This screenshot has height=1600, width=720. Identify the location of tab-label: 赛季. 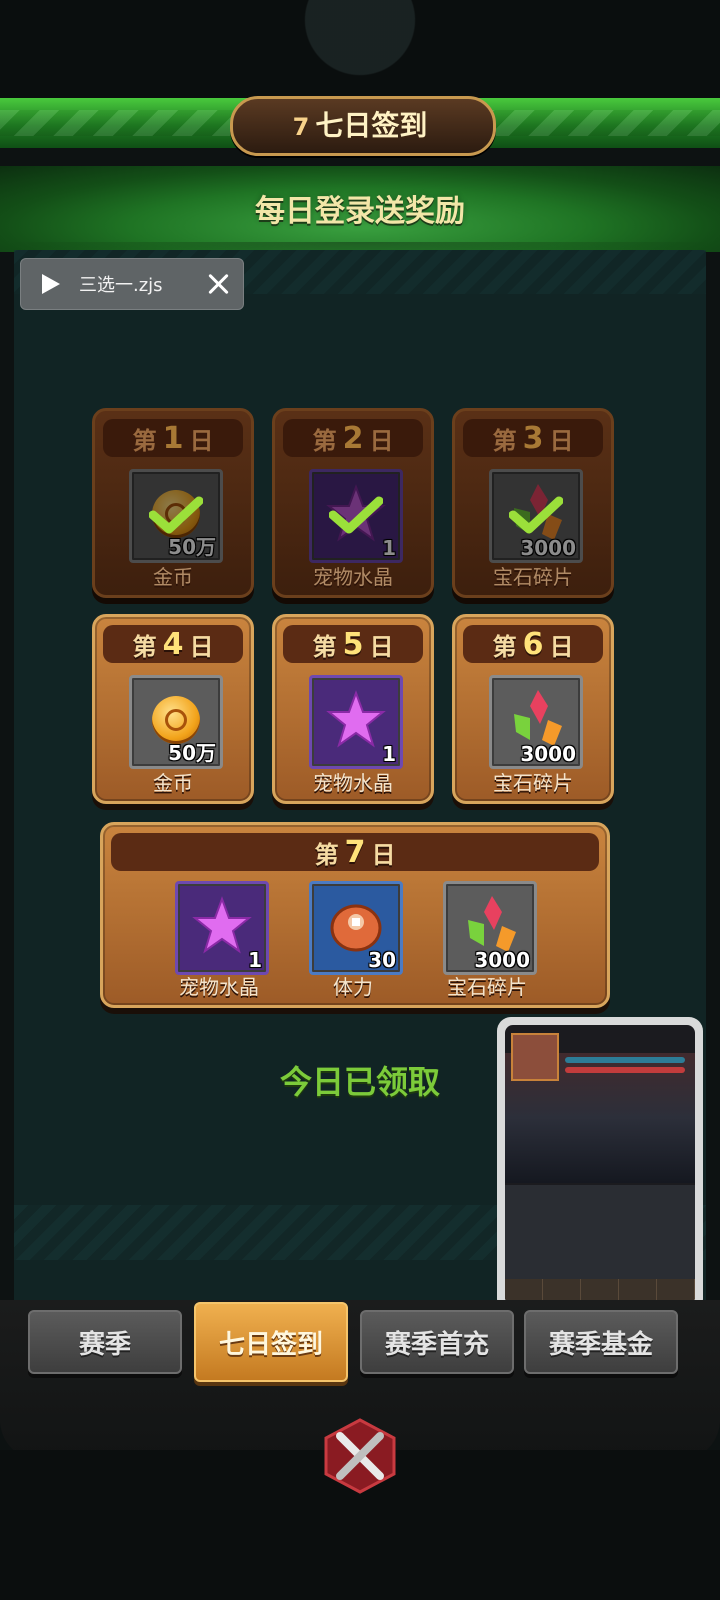
(104, 1344).